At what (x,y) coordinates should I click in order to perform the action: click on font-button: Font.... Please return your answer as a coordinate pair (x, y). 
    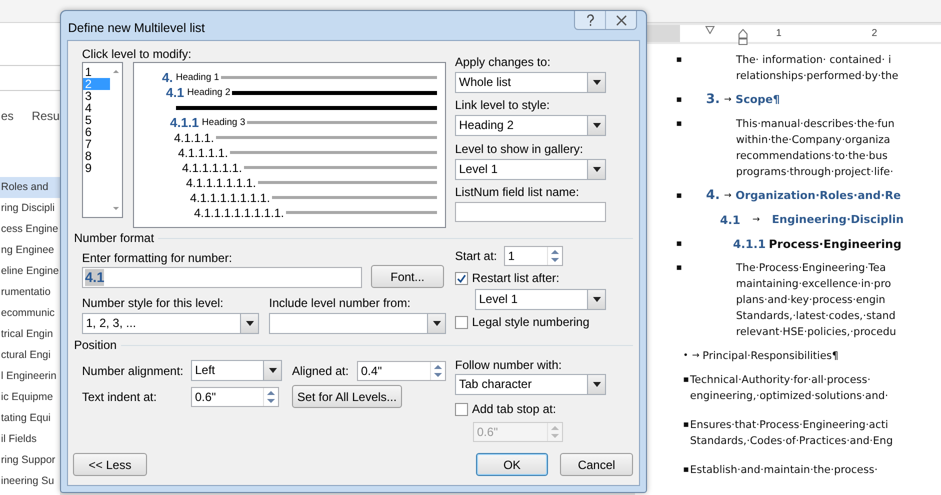
    Looking at the image, I should click on (407, 276).